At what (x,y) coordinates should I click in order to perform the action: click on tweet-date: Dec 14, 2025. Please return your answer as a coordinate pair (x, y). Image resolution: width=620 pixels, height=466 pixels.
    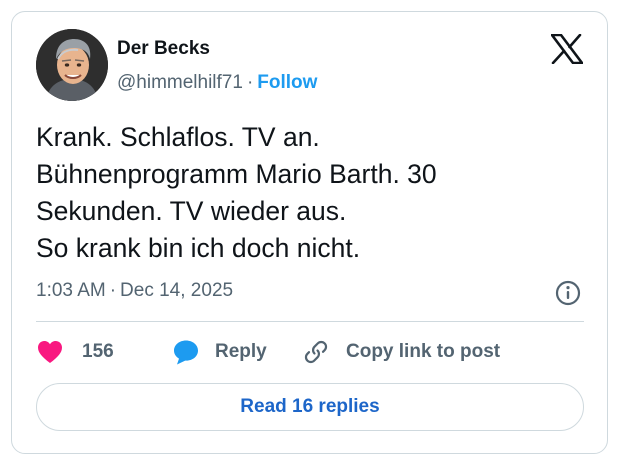
    Looking at the image, I should click on (177, 290).